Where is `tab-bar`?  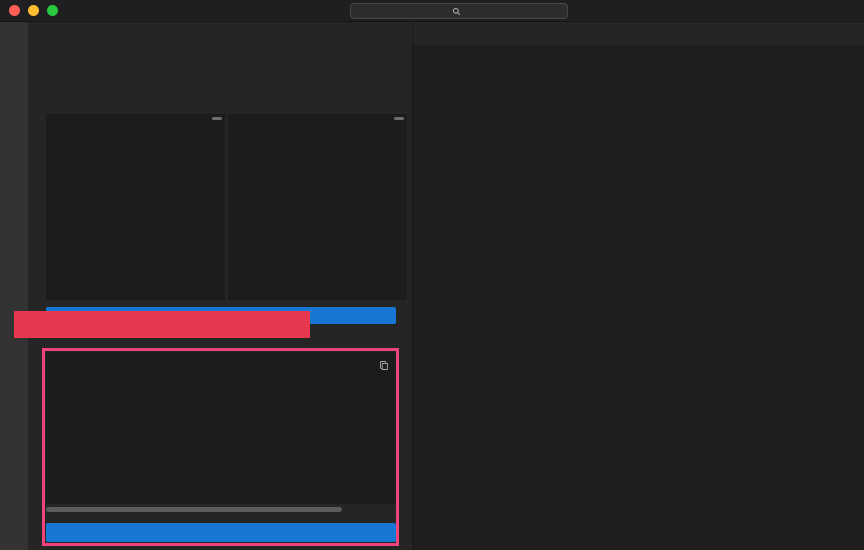 tab-bar is located at coordinates (638, 33).